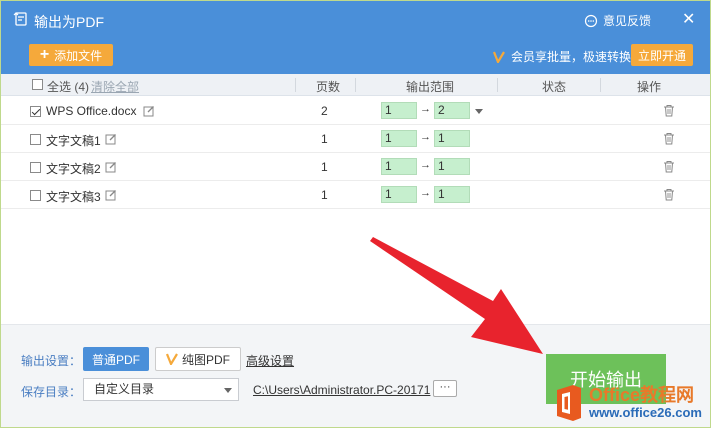 This screenshot has height=428, width=711. Describe the element at coordinates (91, 111) in the screenshot. I see `file-name: WPS Office.docx` at that location.